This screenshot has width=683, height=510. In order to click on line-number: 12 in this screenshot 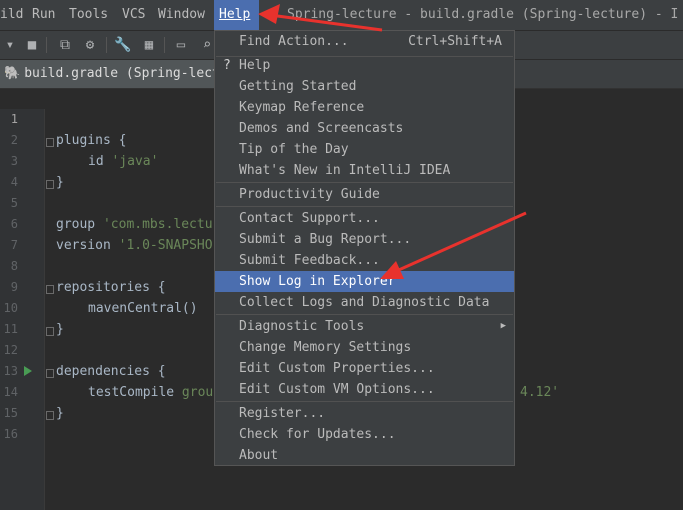, I will do `click(10, 350)`.